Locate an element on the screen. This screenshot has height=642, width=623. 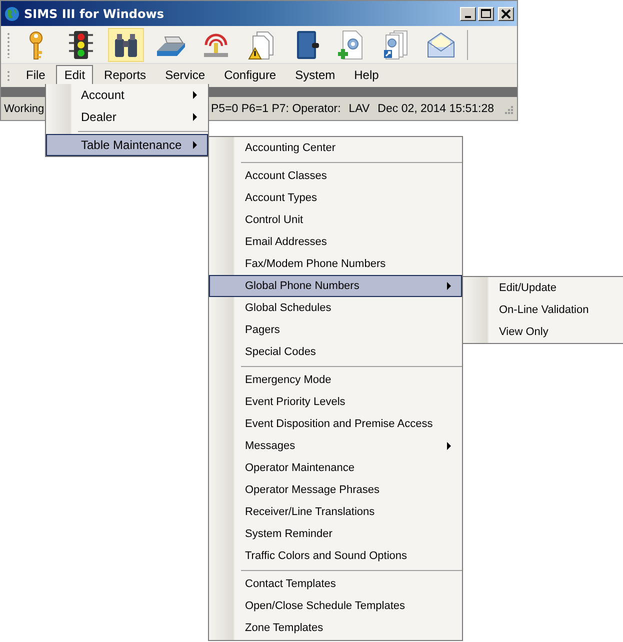
menu-bar-item: System is located at coordinates (315, 75).